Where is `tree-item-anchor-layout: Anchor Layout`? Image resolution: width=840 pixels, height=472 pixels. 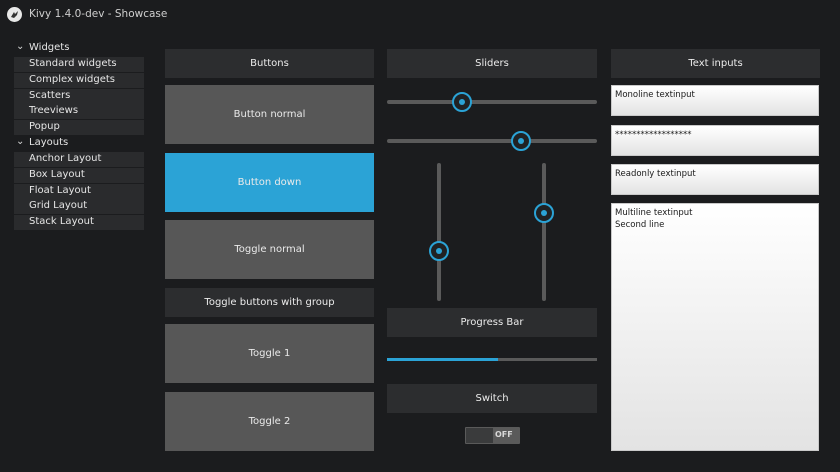
tree-item-anchor-layout: Anchor Layout is located at coordinates (79, 159).